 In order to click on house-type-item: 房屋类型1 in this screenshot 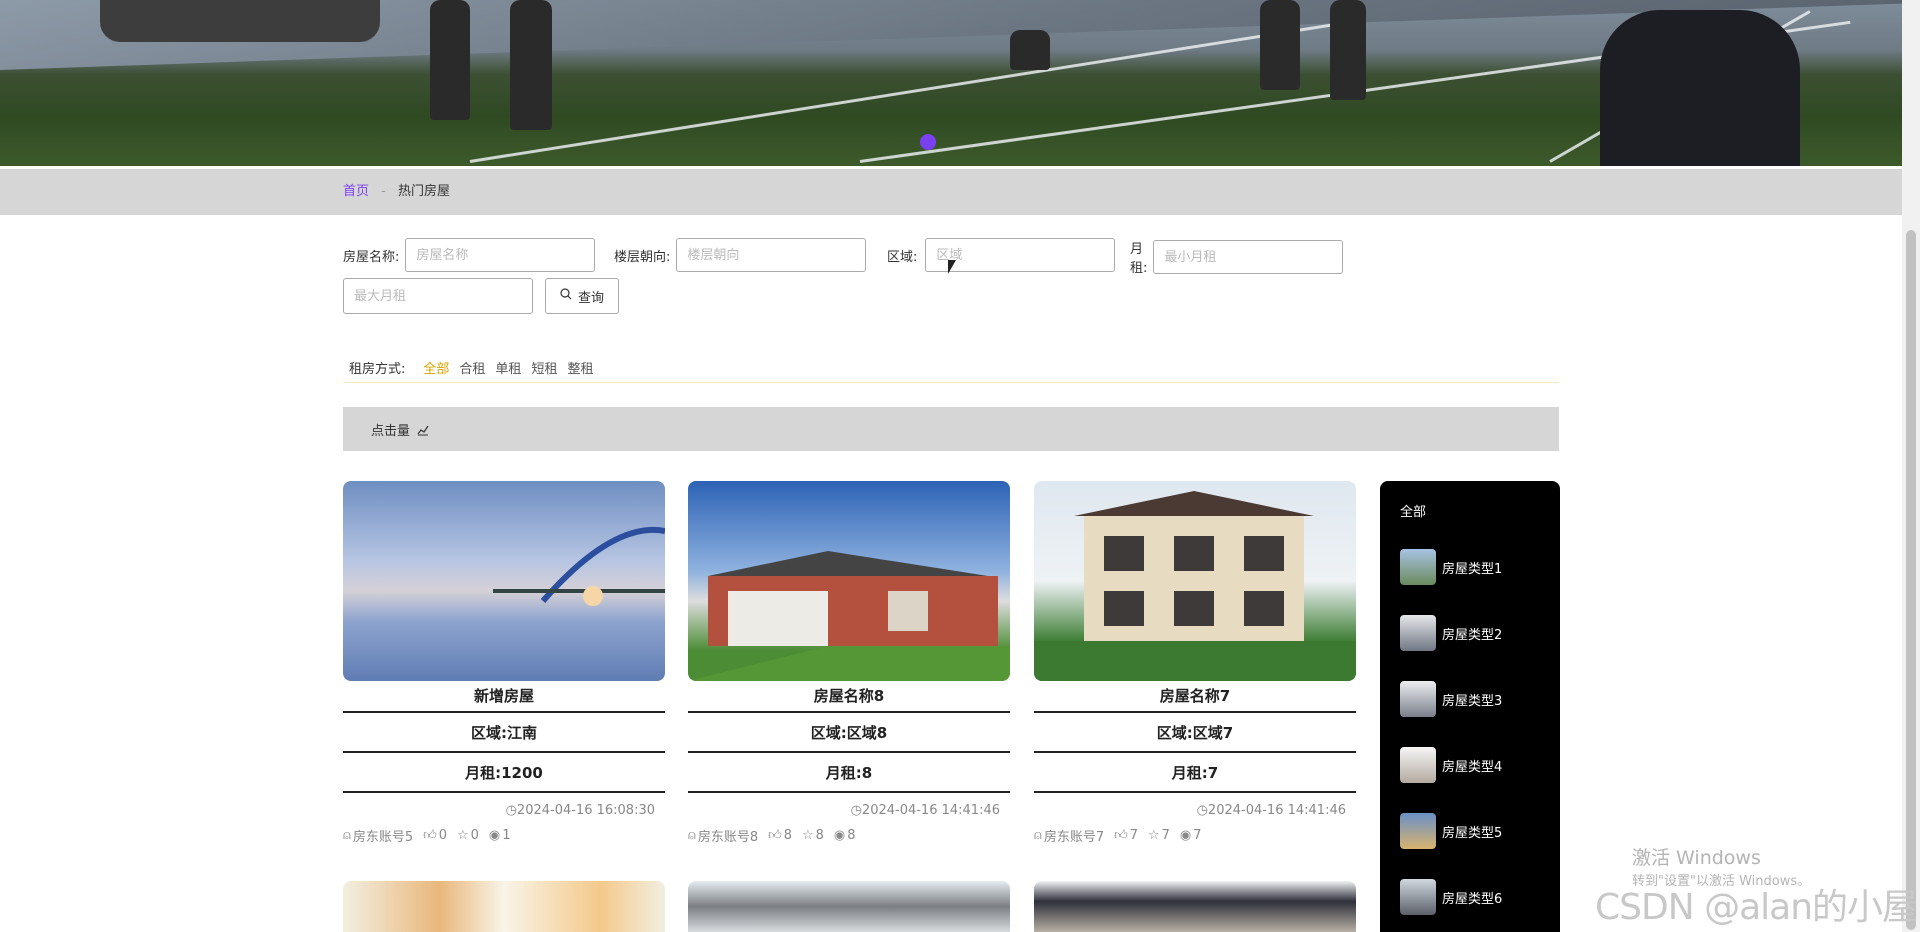, I will do `click(1451, 567)`.